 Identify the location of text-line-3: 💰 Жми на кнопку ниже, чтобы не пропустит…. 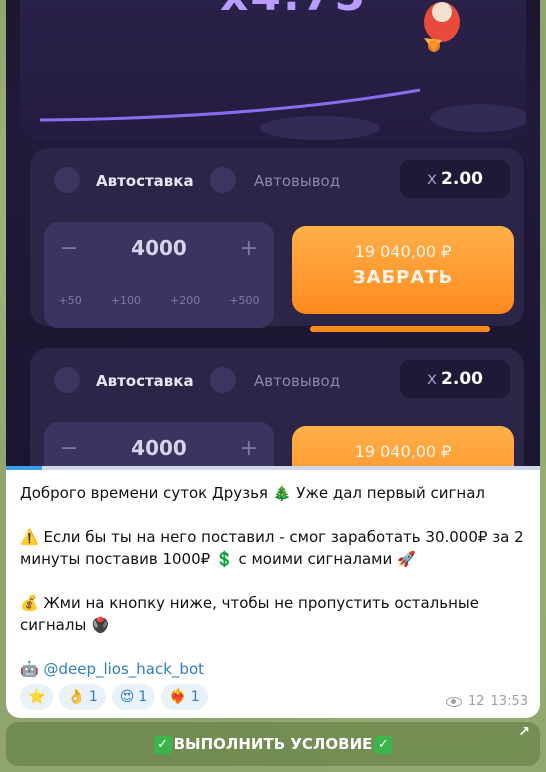
(275, 614).